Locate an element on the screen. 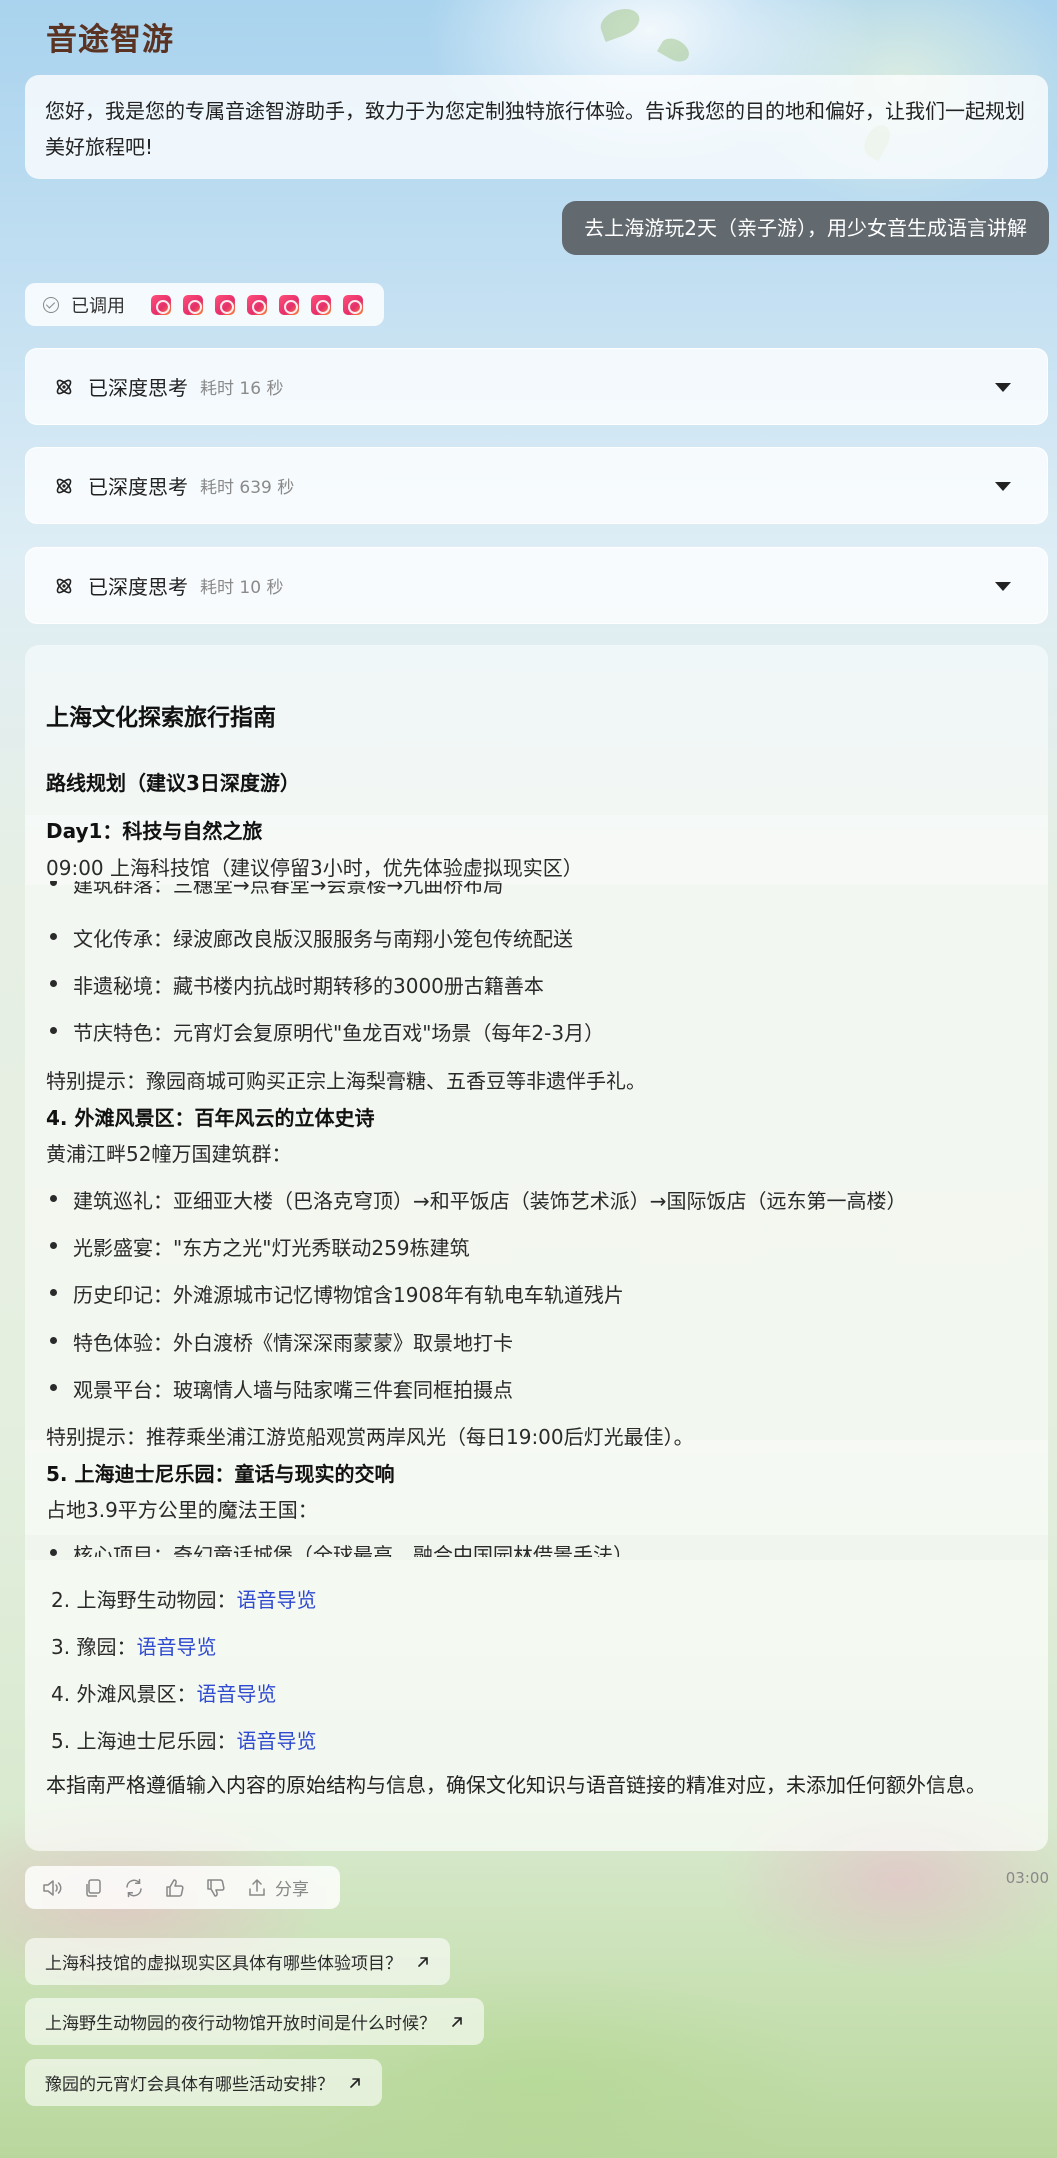 Image resolution: width=1057 pixels, height=2158 pixels. deep-thinking-panel: 已深度思考 耗时 16 秒 is located at coordinates (536, 386).